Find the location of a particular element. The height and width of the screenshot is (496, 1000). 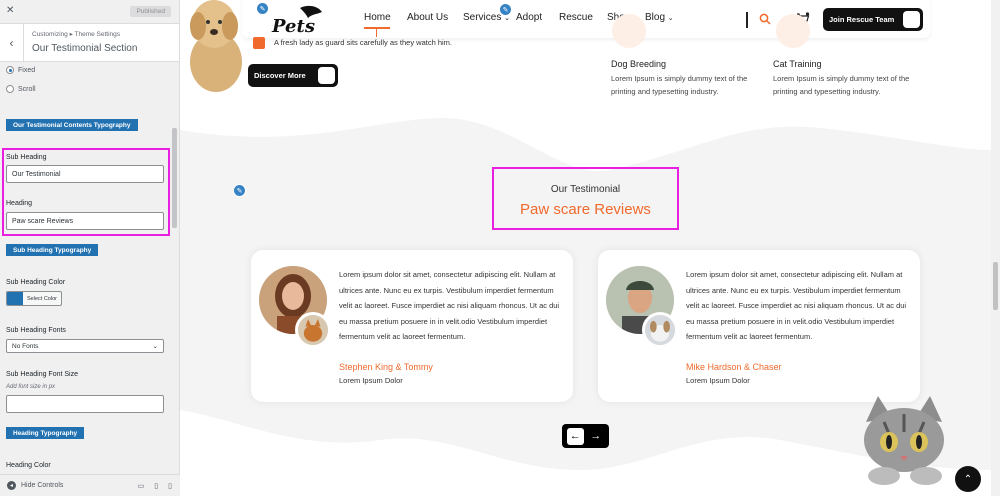

double-chevron-up-icon: ⌃ is located at coordinates (968, 479).